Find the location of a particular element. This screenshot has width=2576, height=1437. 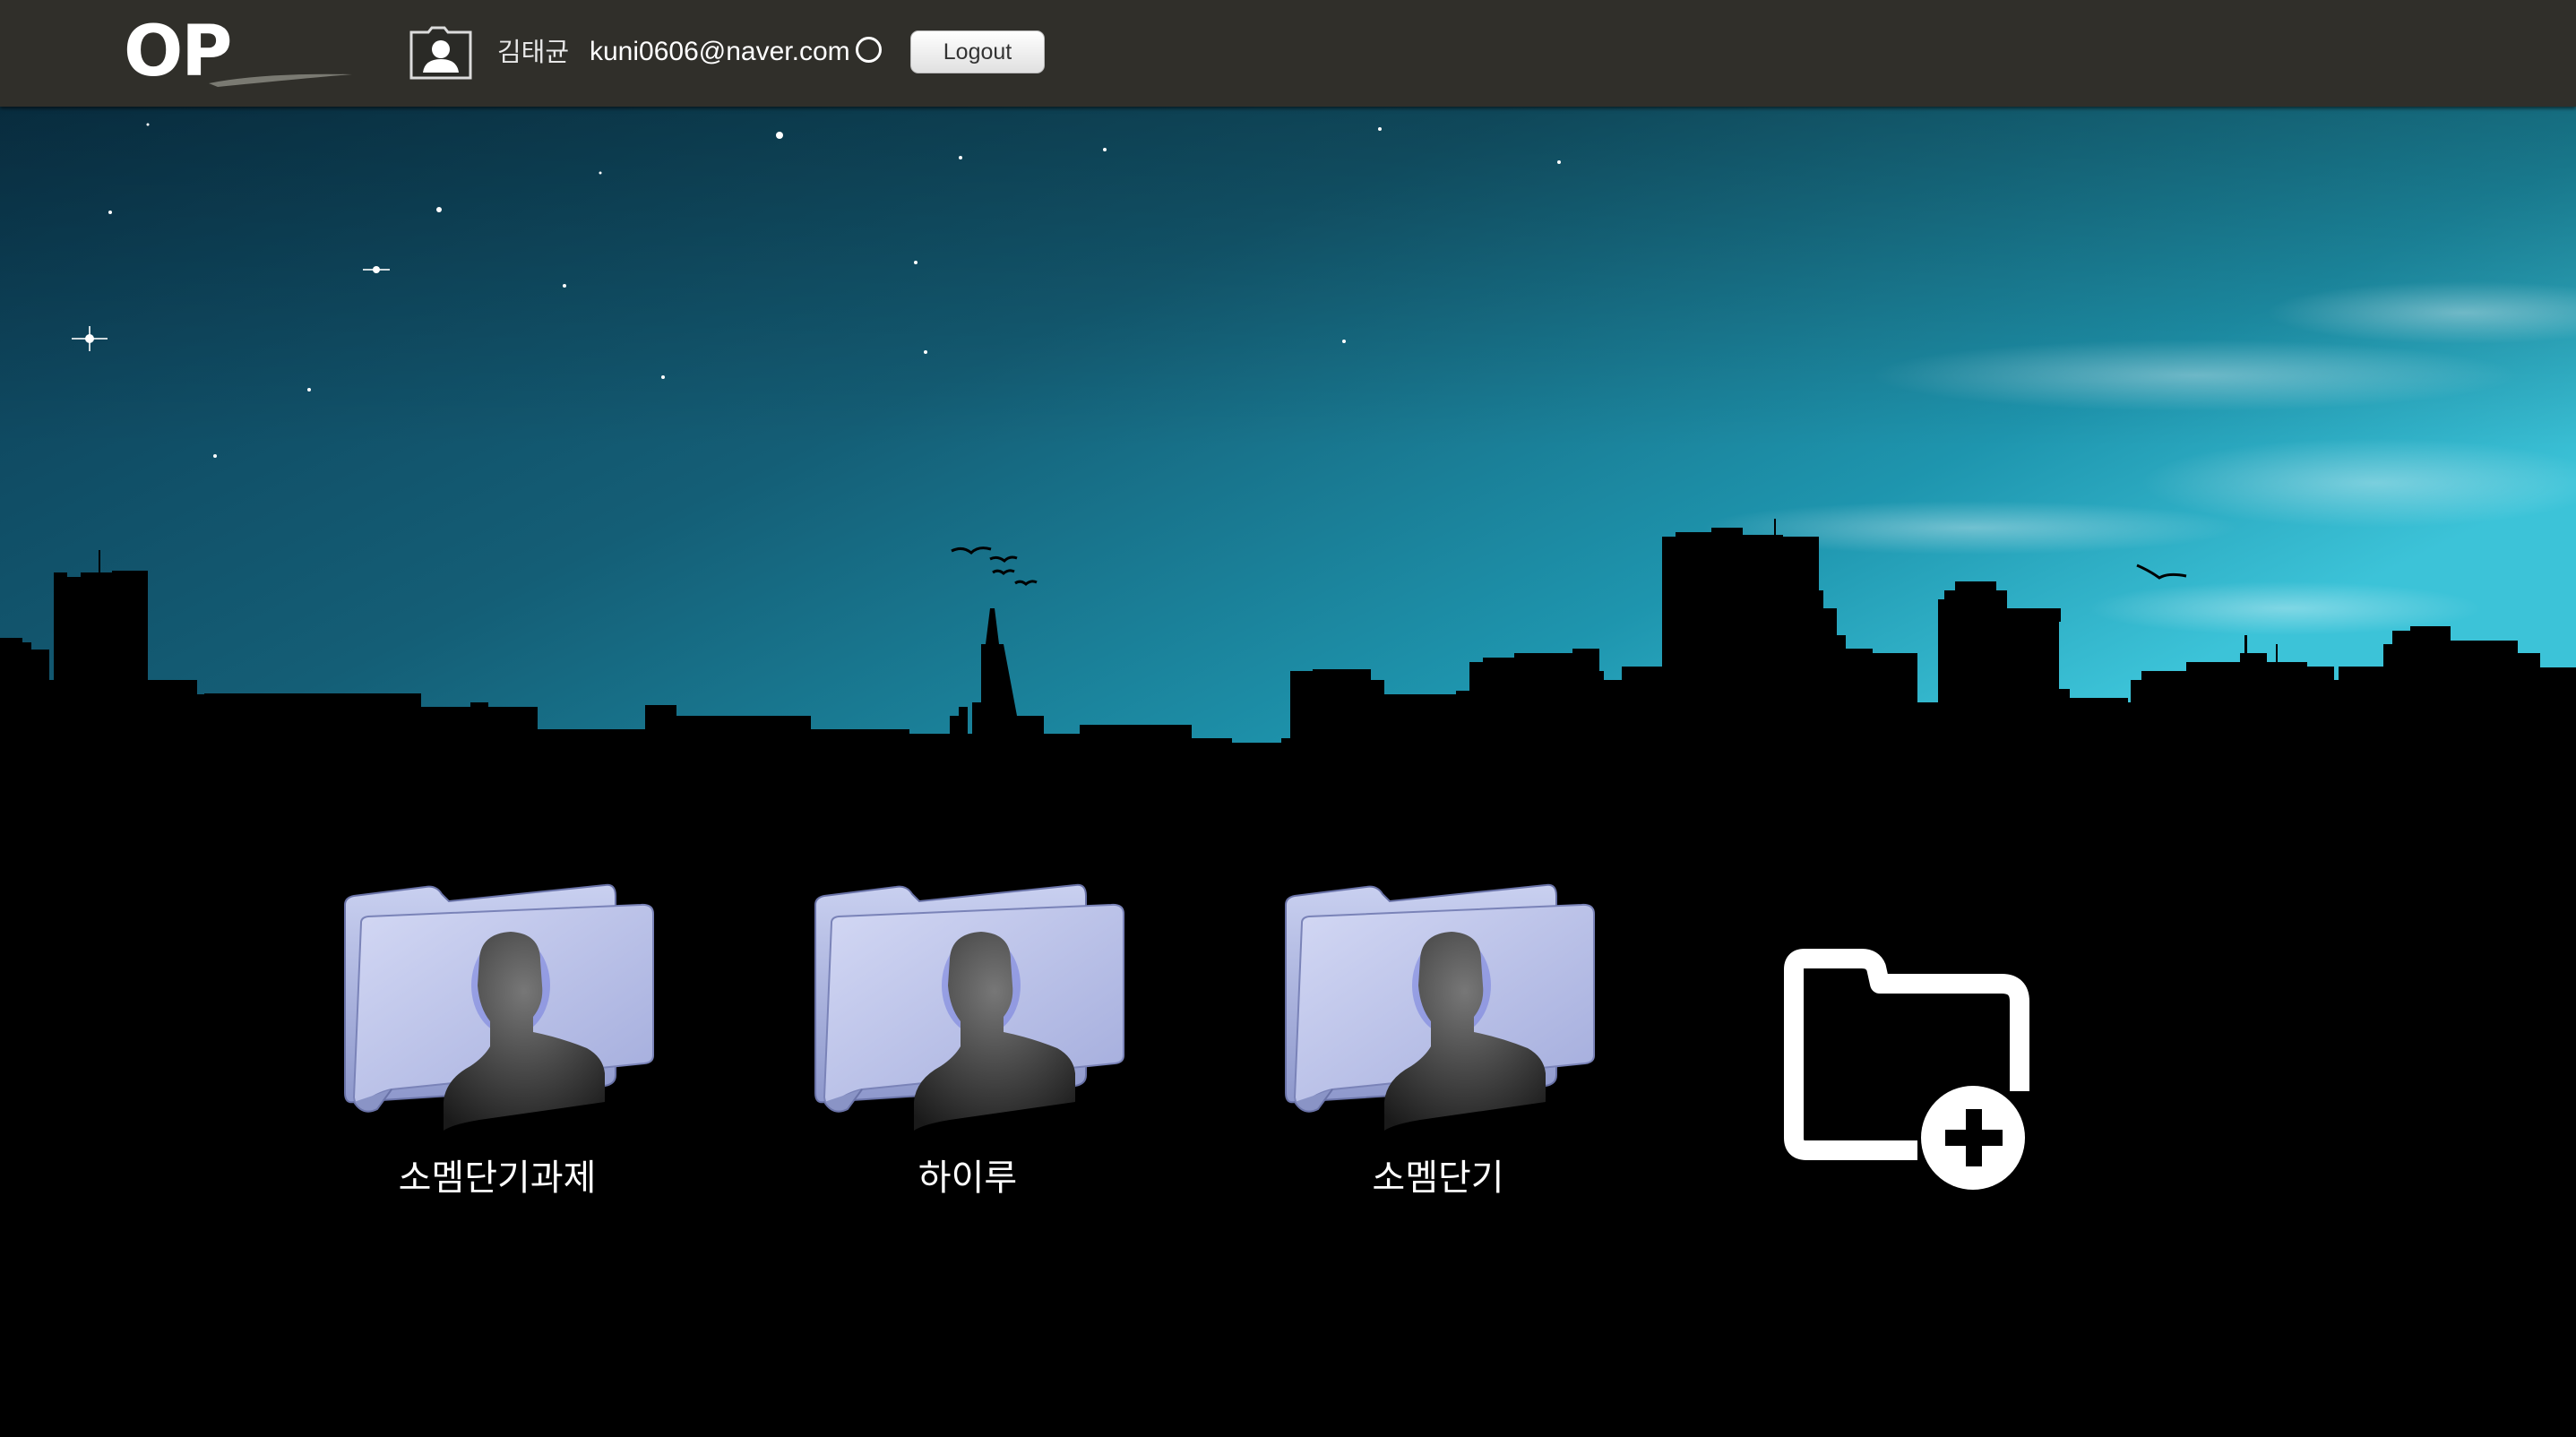

folder-label: 하이루 is located at coordinates (968, 1178).